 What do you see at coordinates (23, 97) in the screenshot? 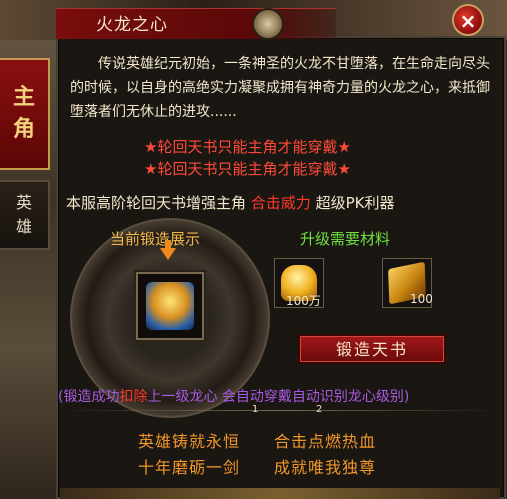
I see `tab-main-char-1: 主` at bounding box center [23, 97].